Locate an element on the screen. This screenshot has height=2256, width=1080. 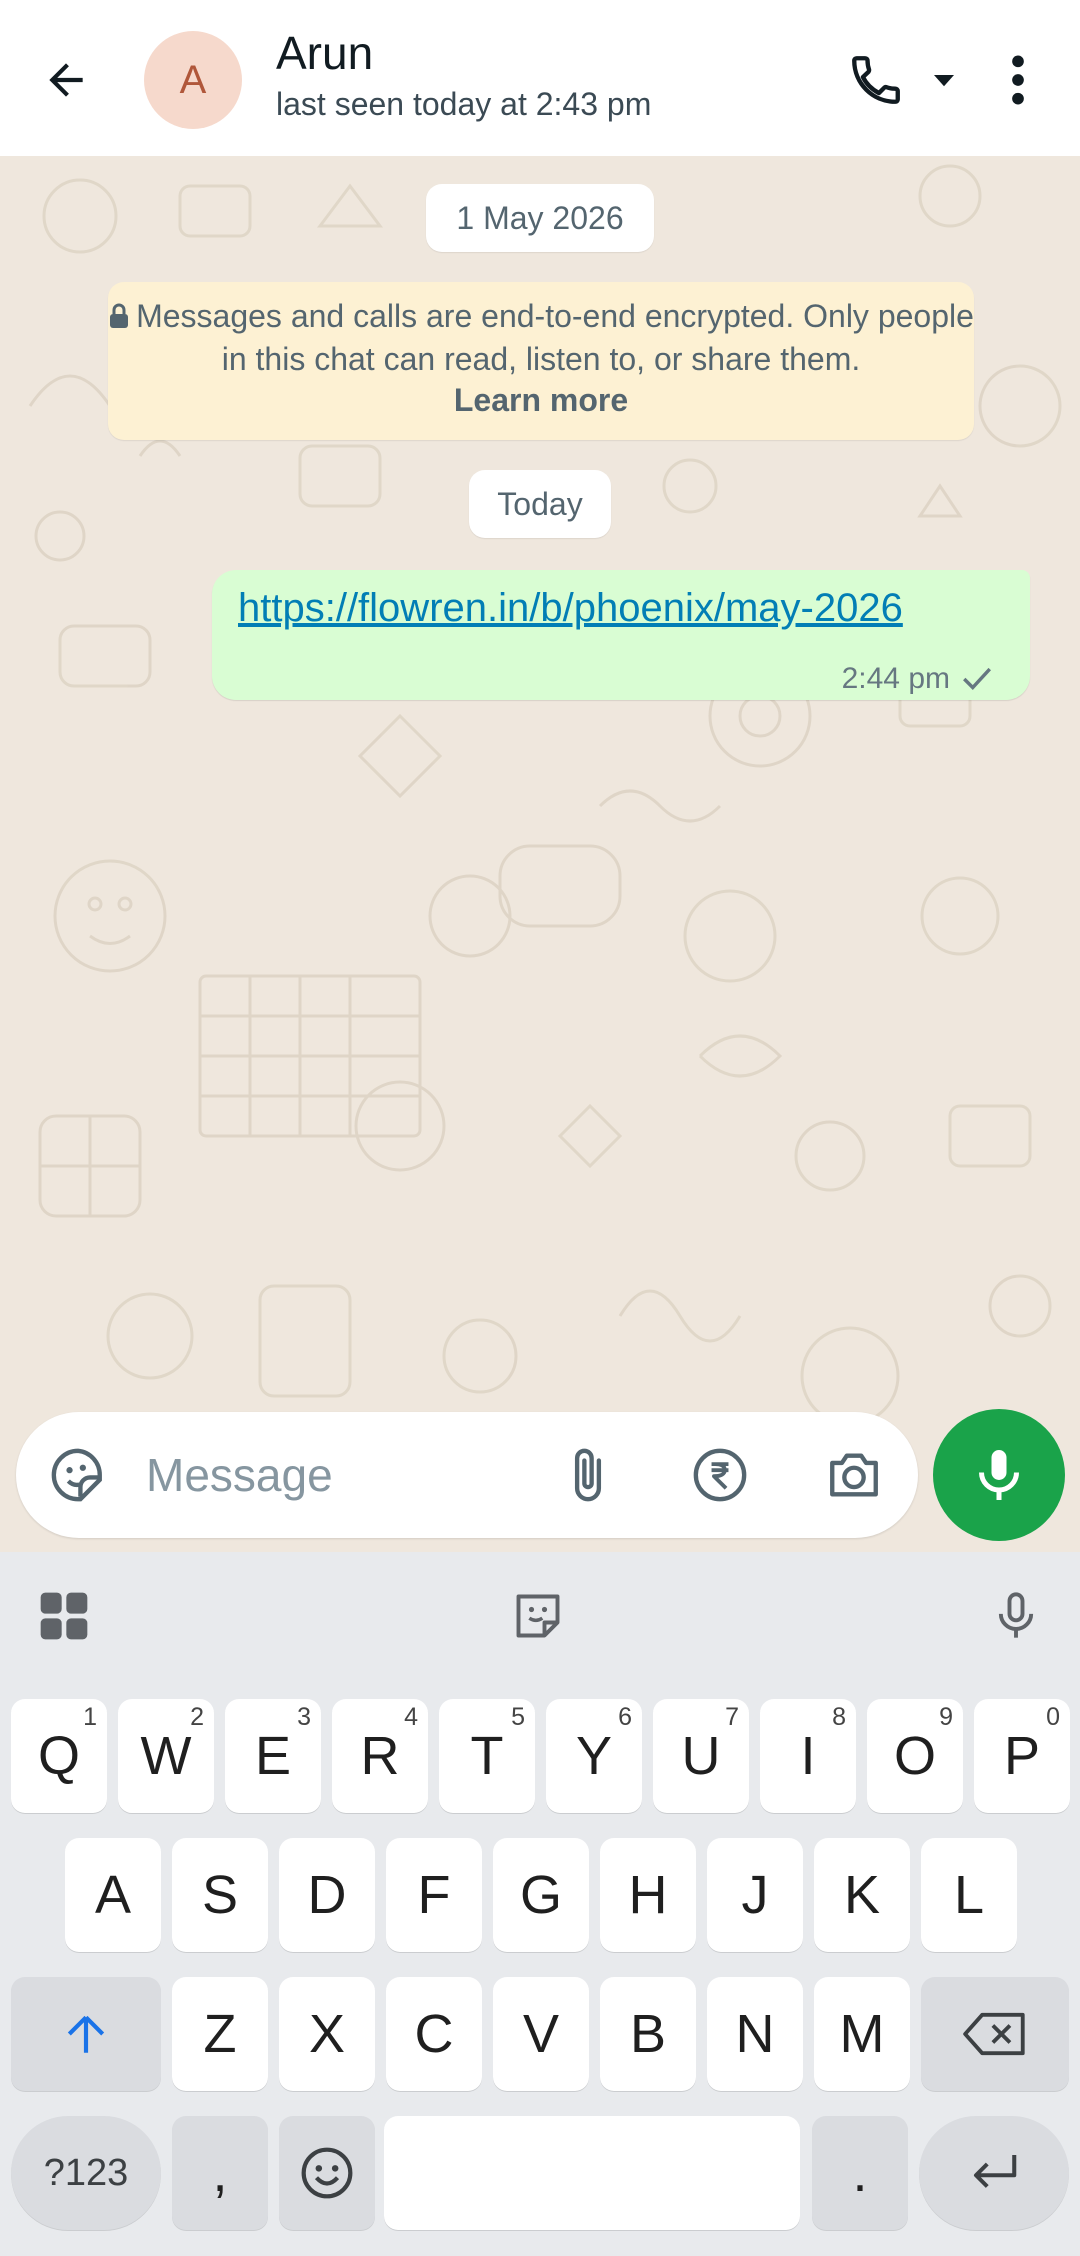
more-options-button is located at coordinates (1018, 80).